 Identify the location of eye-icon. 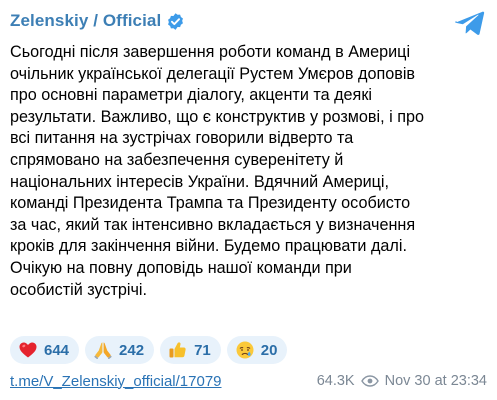
(369, 381).